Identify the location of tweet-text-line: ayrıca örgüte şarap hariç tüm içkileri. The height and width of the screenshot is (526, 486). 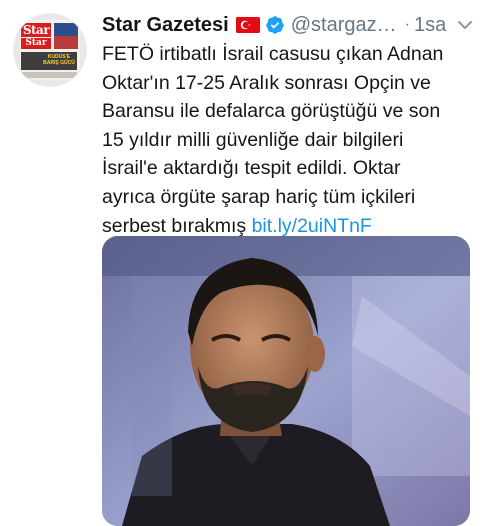
(259, 196).